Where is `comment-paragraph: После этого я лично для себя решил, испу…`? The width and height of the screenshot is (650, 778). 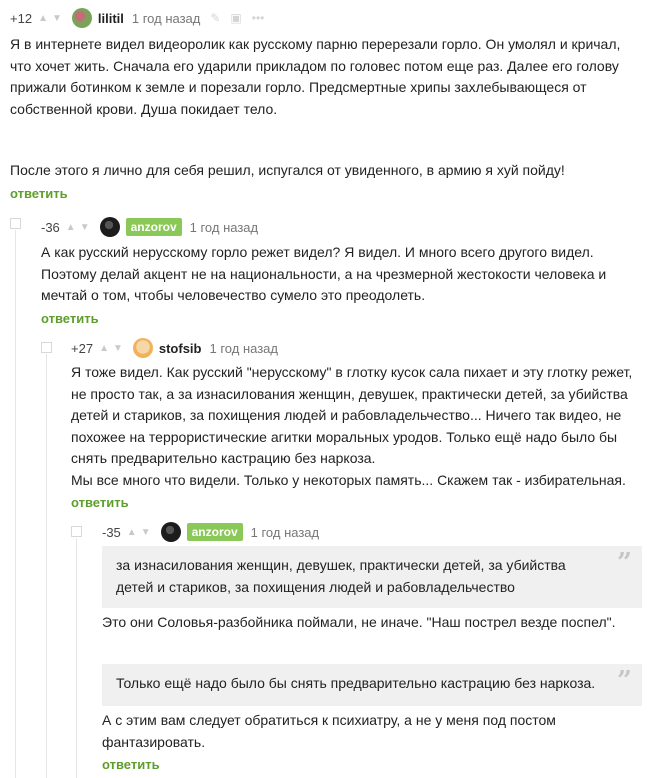 comment-paragraph: После этого я лично для себя решил, испу… is located at coordinates (287, 170).